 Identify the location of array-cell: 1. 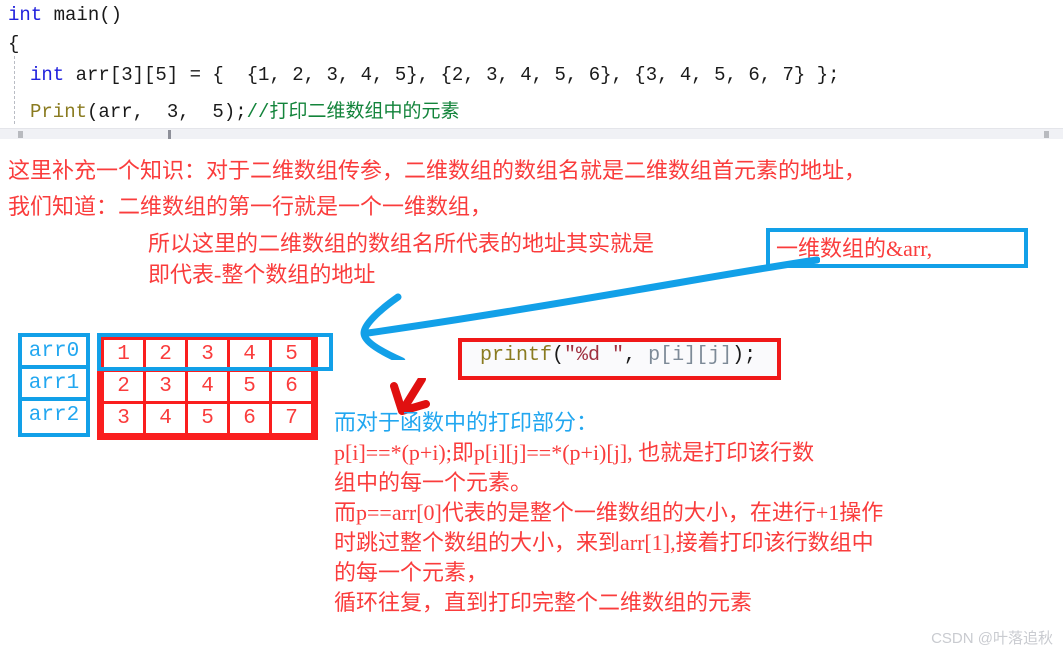
(123, 354).